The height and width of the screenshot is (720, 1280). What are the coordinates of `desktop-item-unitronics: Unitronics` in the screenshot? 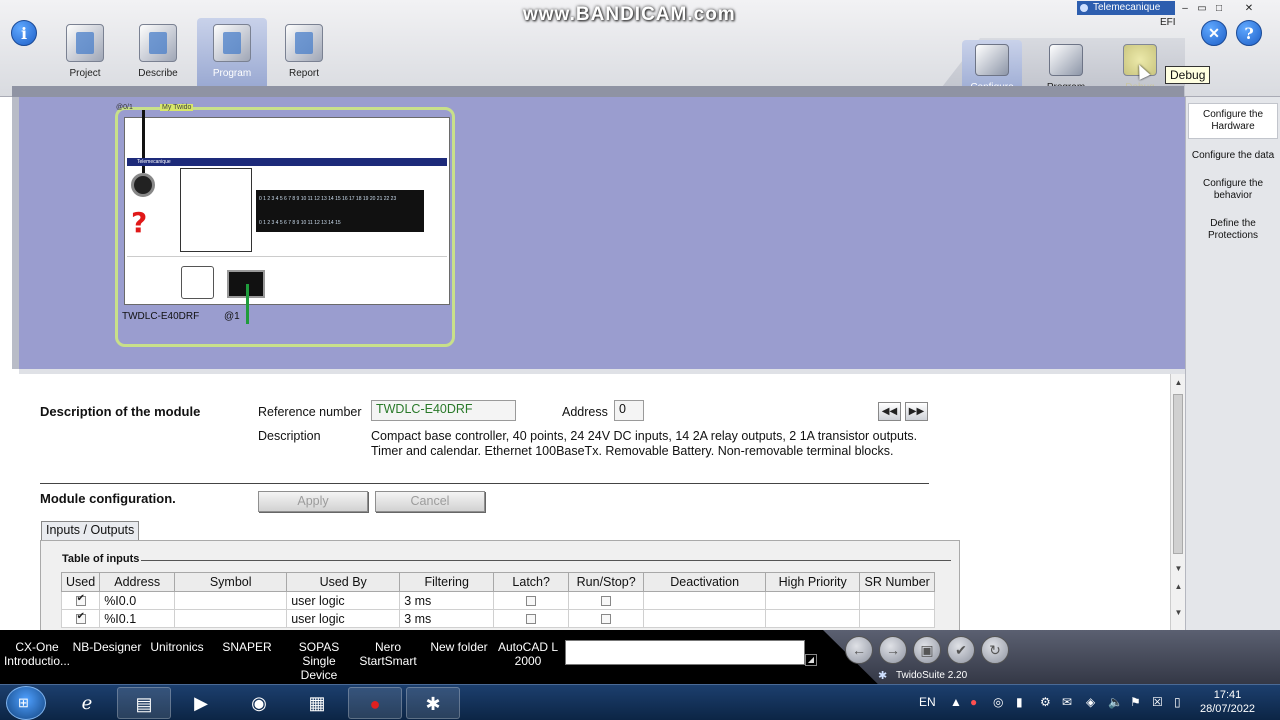 It's located at (177, 647).